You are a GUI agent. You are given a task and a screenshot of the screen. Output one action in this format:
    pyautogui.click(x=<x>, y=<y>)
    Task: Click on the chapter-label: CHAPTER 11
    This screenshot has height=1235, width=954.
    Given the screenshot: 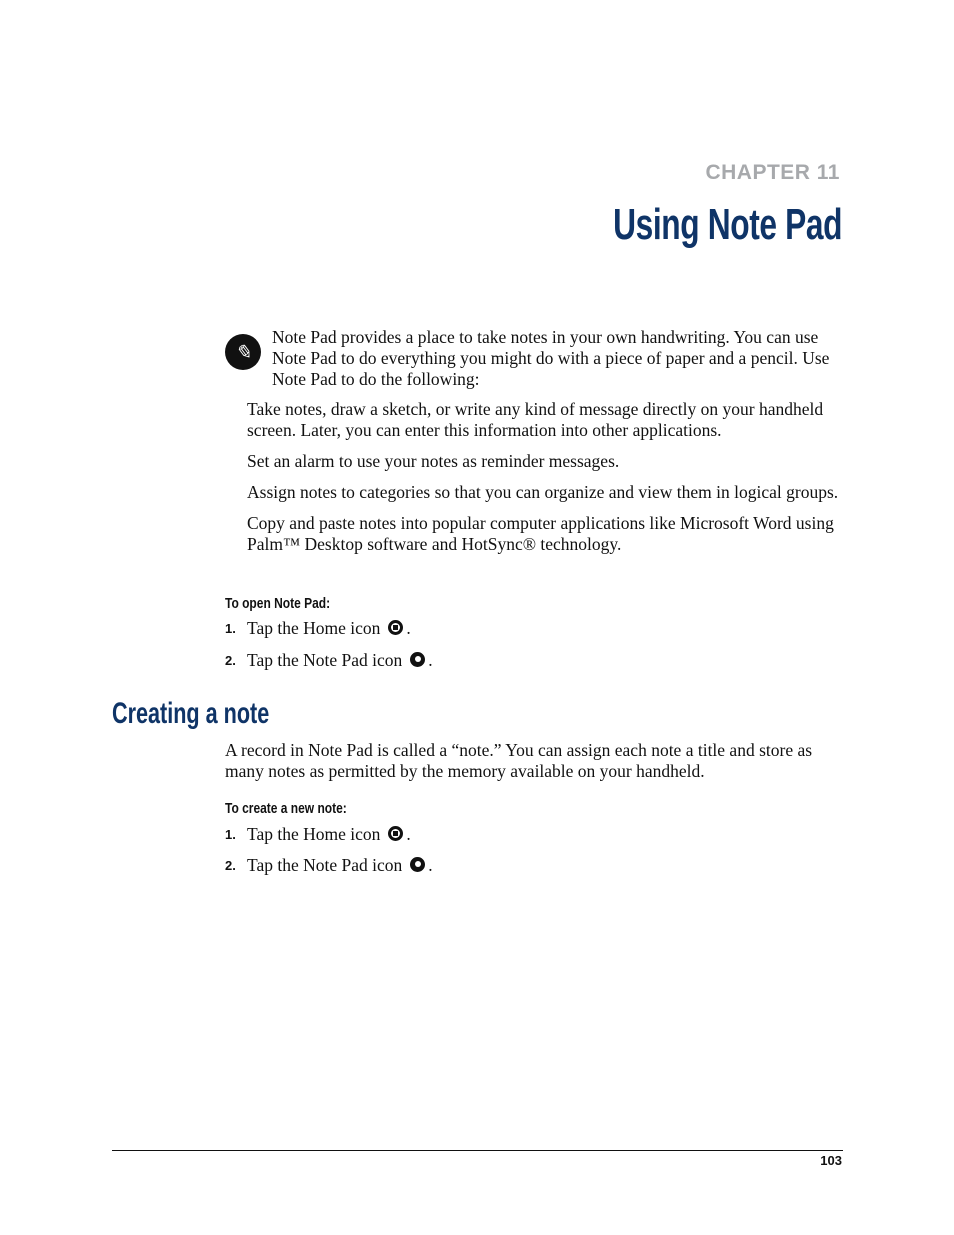 What is the action you would take?
    pyautogui.click(x=772, y=172)
    